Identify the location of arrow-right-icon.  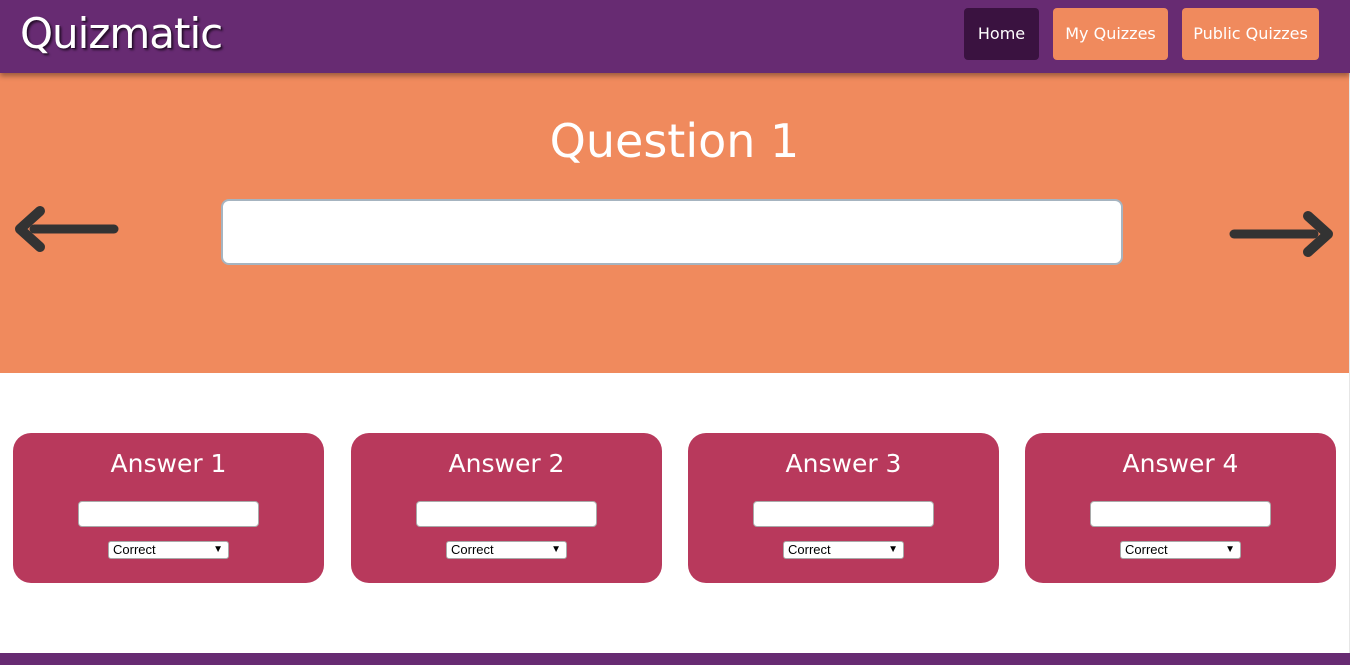
(1281, 234).